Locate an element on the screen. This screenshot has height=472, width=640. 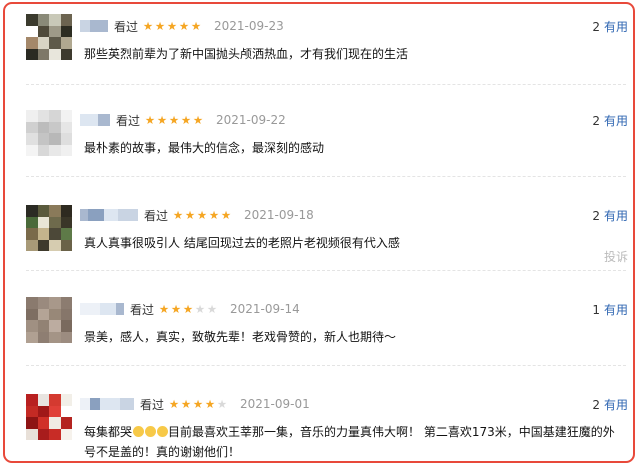
review-date: 2021-09-14 is located at coordinates (265, 309).